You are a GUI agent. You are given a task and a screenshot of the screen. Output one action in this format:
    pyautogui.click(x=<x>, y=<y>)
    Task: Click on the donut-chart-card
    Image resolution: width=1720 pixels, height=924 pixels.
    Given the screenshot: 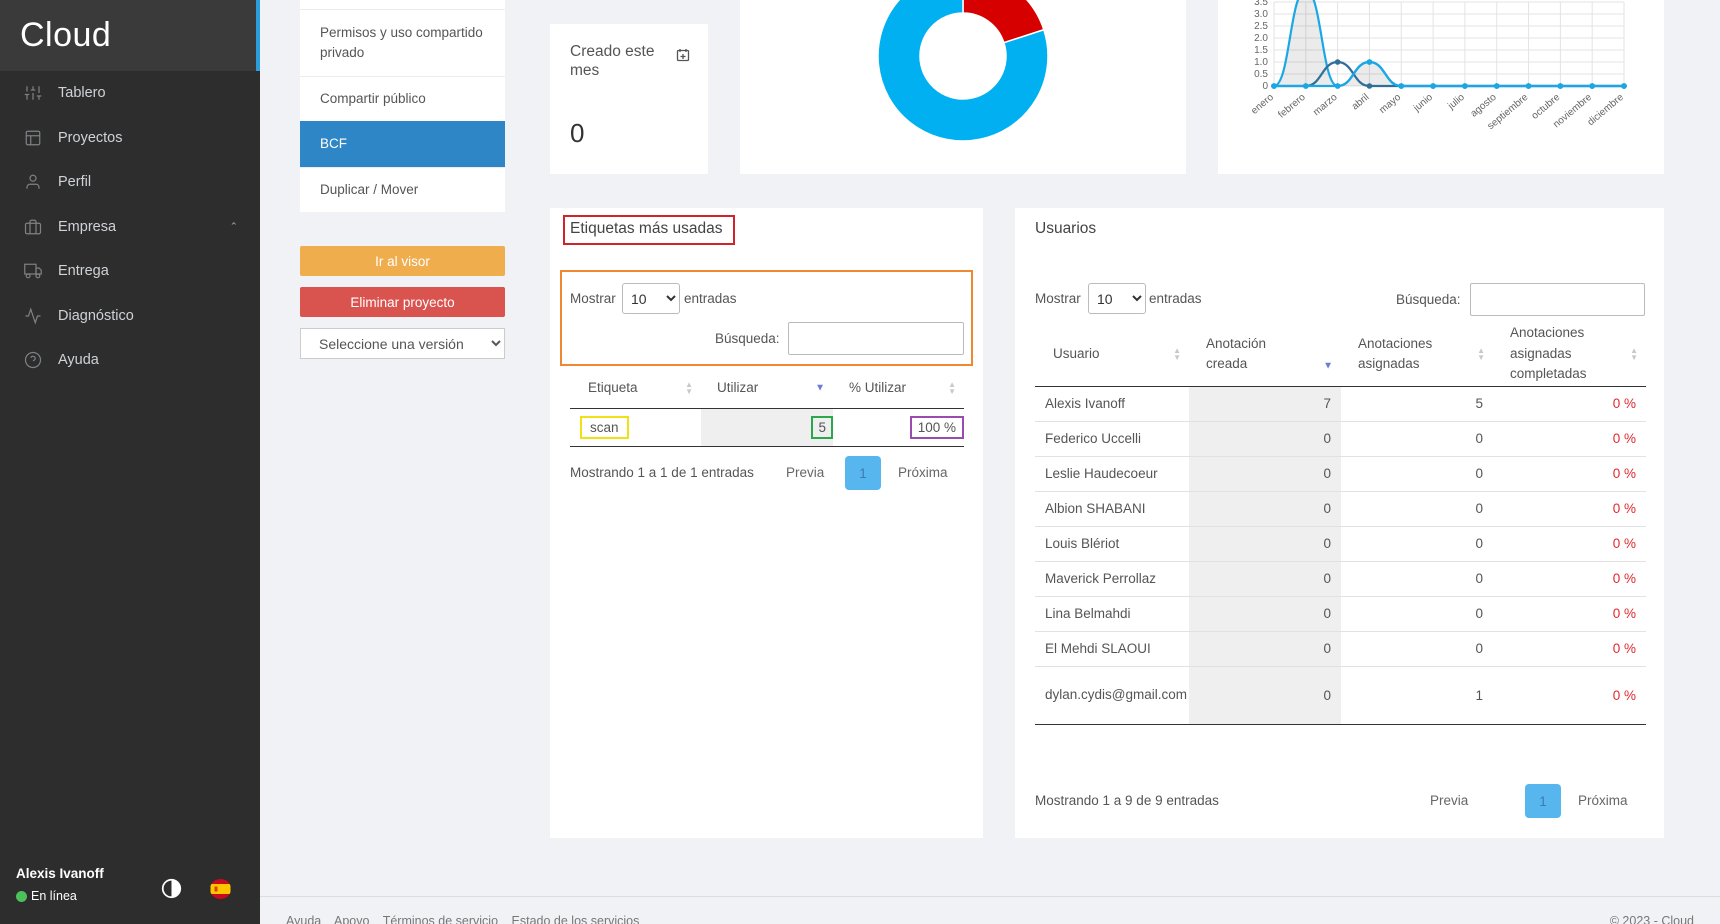 What is the action you would take?
    pyautogui.click(x=963, y=87)
    